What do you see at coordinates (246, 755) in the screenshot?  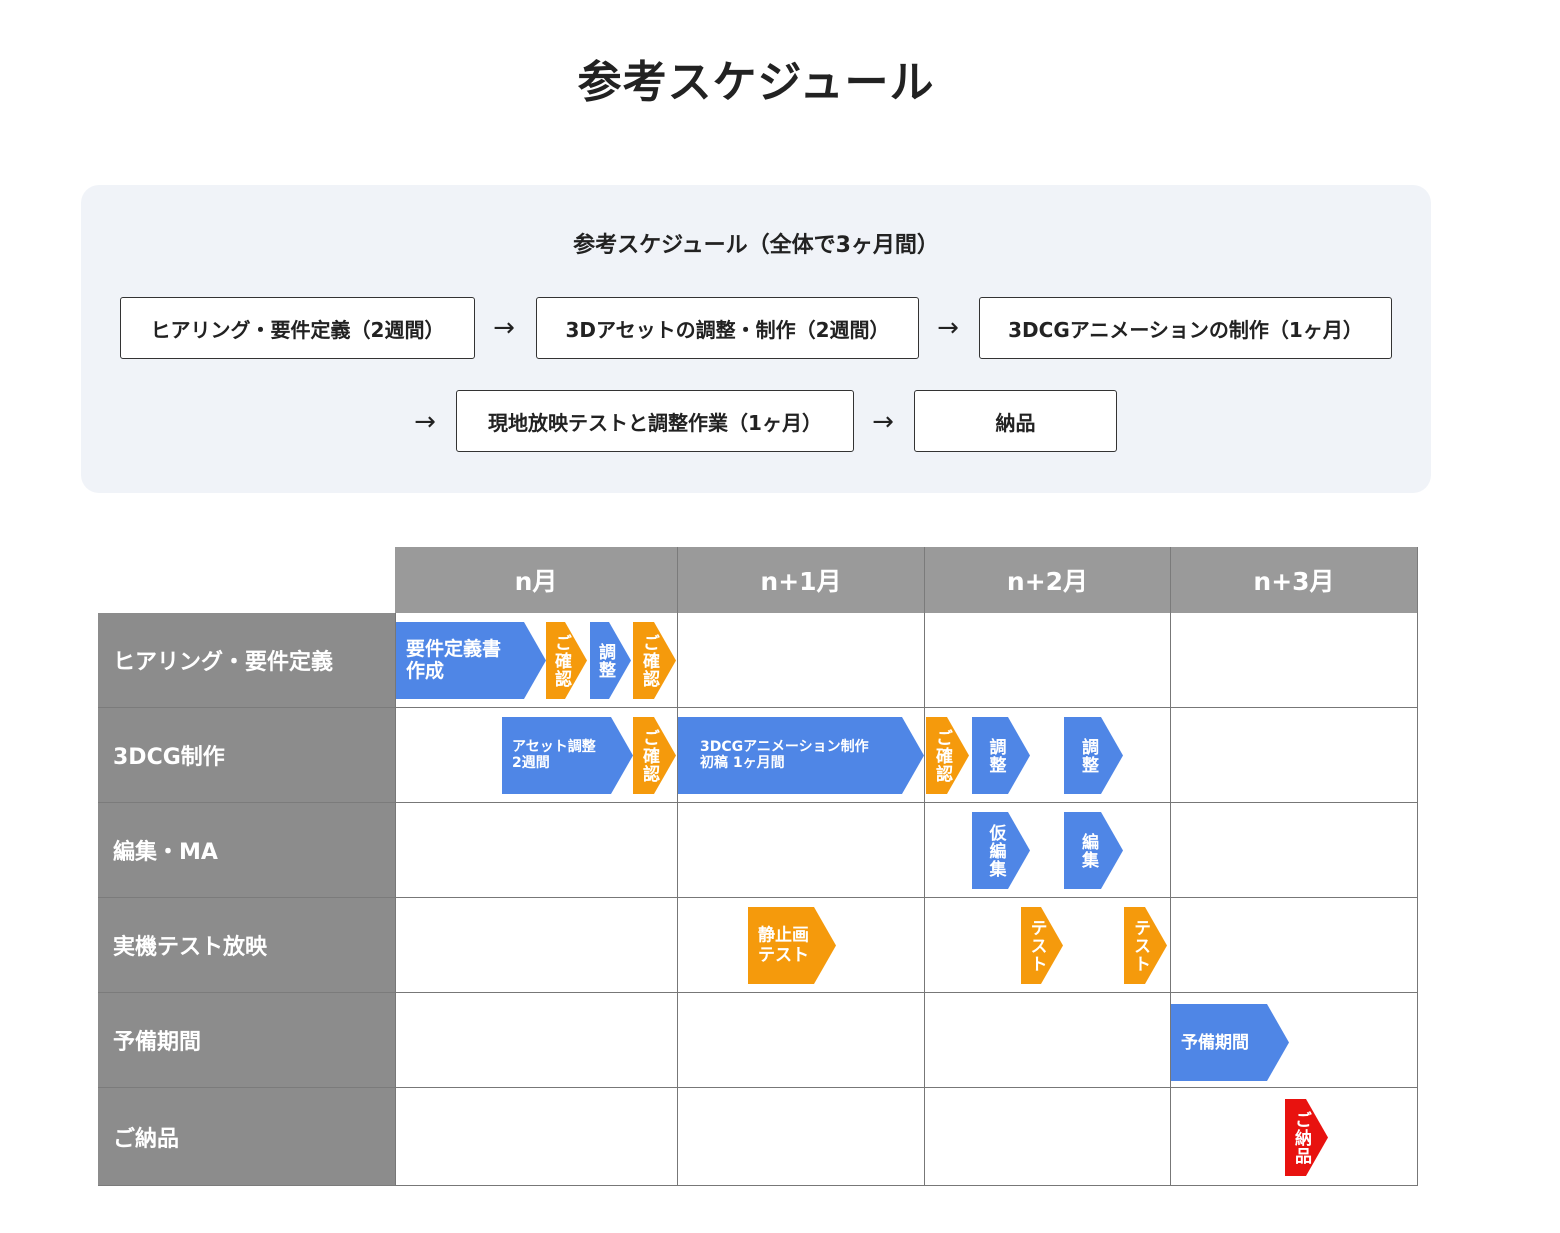 I see `row-label: 3DCG制作` at bounding box center [246, 755].